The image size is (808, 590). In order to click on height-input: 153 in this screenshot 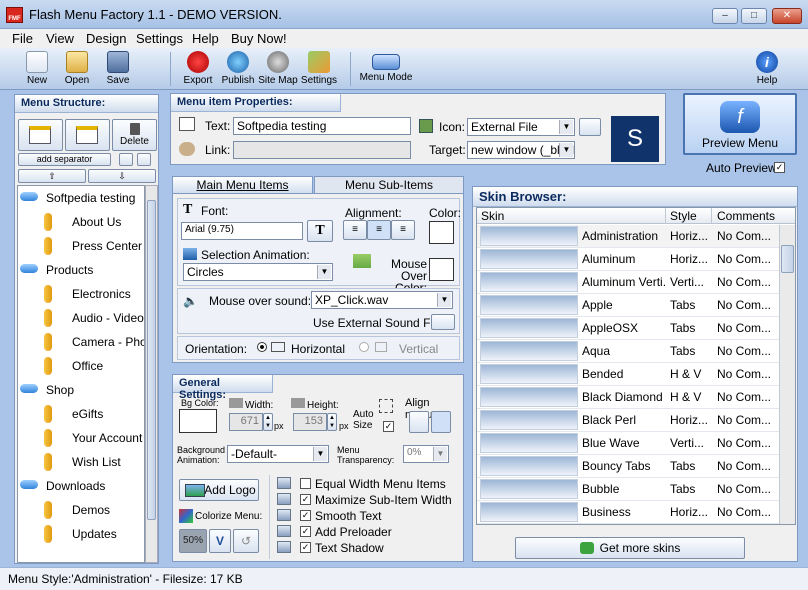, I will do `click(310, 422)`.